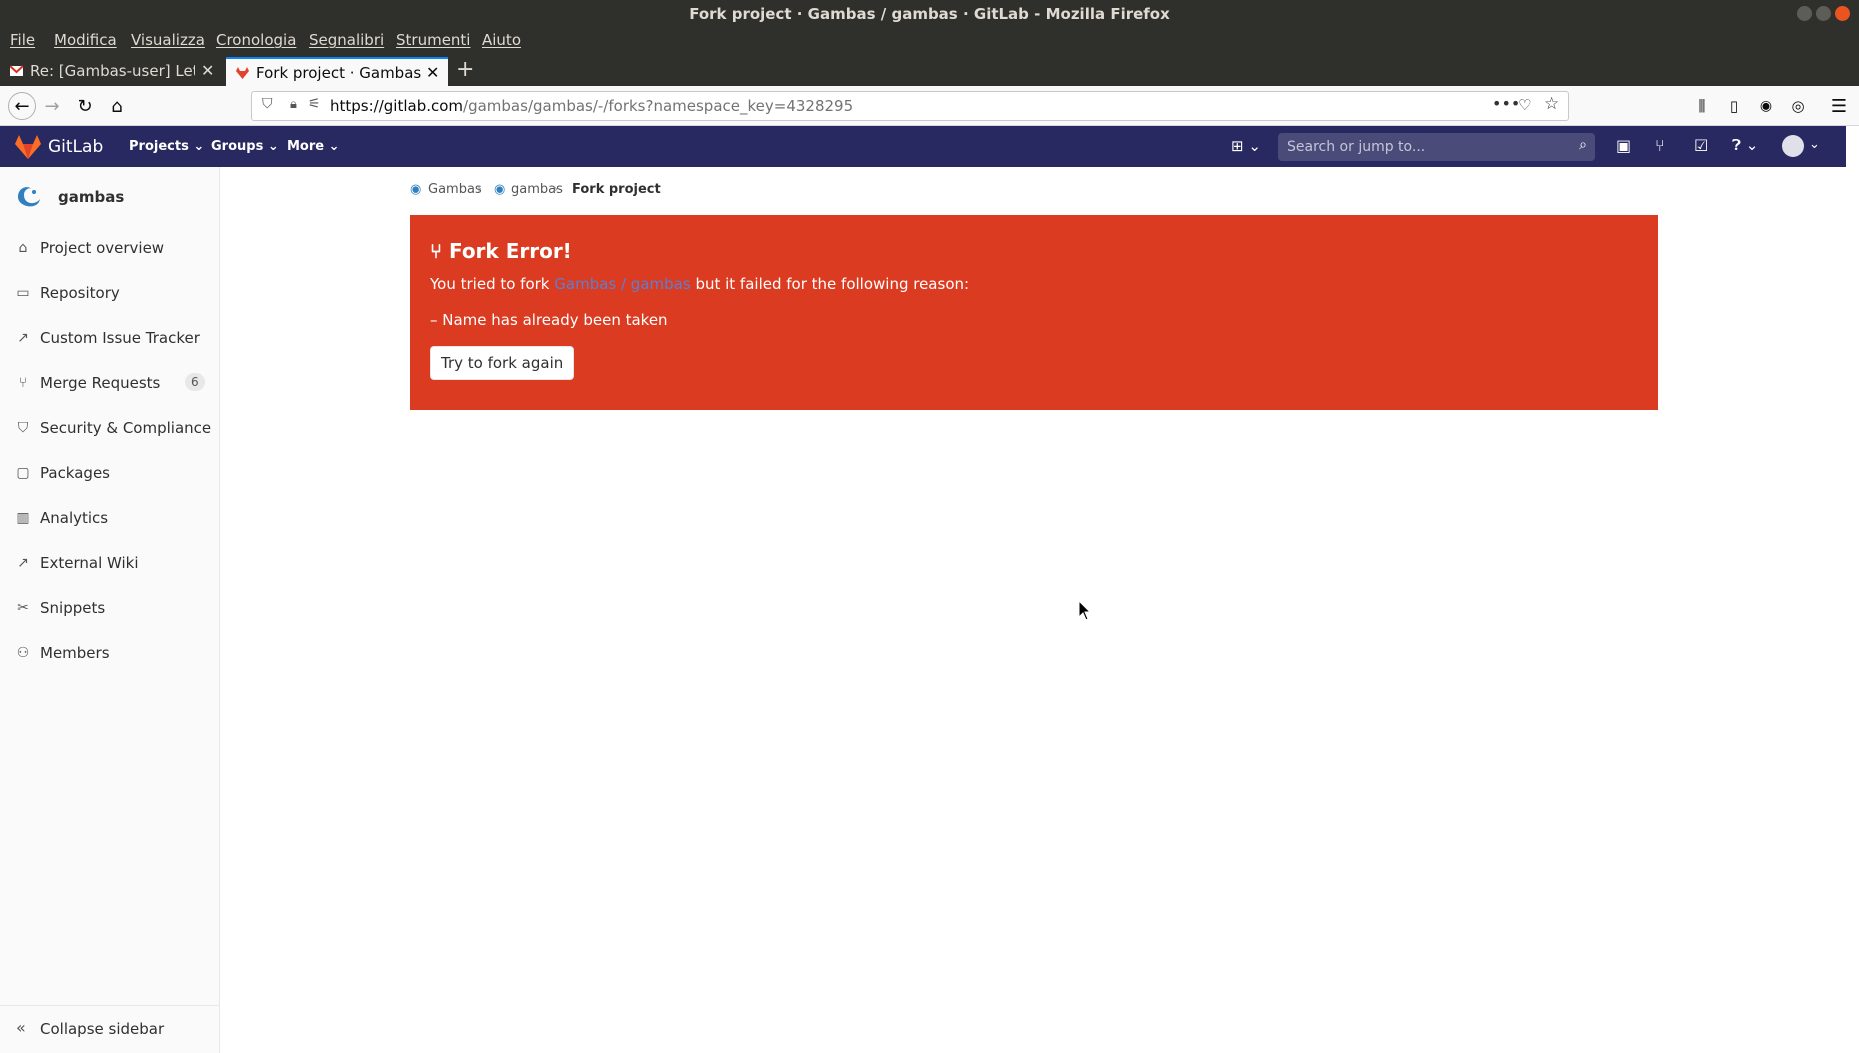 This screenshot has height=1053, width=1859. Describe the element at coordinates (109, 519) in the screenshot. I see `sidebar-item-analytics: ▥ Analytics` at that location.